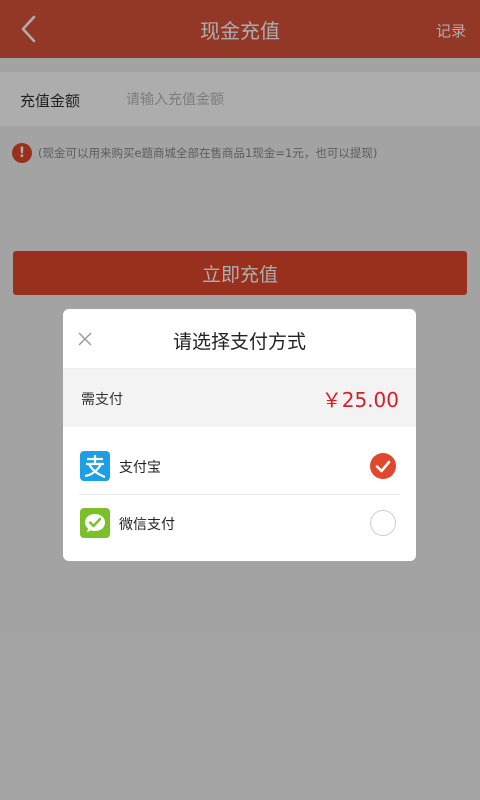 The image size is (480, 800). I want to click on payment-option-alipay: 支付宝, so click(239, 466).